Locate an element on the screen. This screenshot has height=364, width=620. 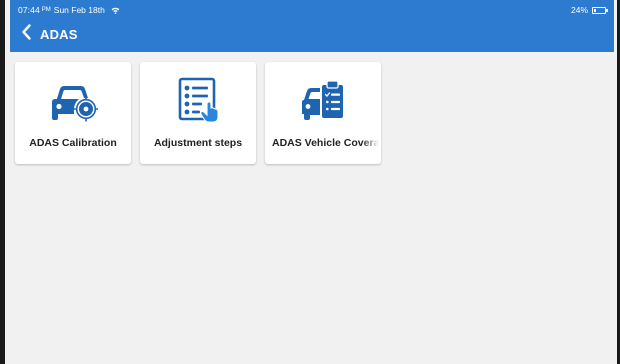
back-button is located at coordinates (26, 34).